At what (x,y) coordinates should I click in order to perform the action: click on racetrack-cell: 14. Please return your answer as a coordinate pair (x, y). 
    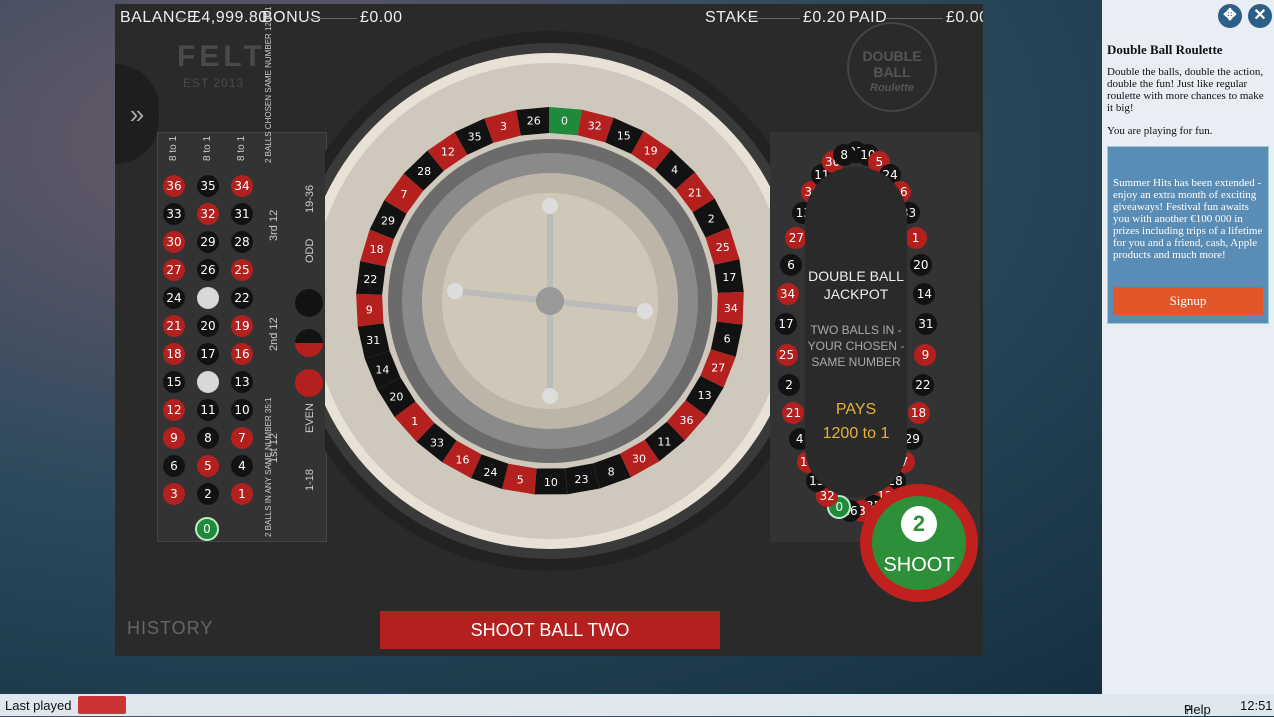
    Looking at the image, I should click on (924, 294).